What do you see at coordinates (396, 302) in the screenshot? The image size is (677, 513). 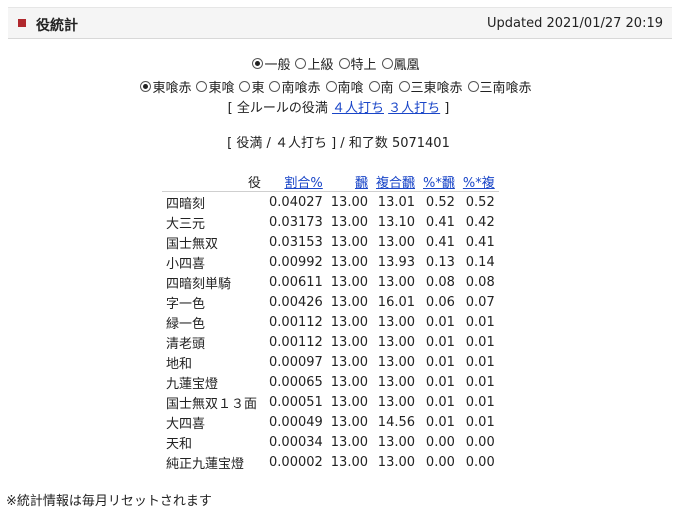 I see `cell-compound-han: 16.01` at bounding box center [396, 302].